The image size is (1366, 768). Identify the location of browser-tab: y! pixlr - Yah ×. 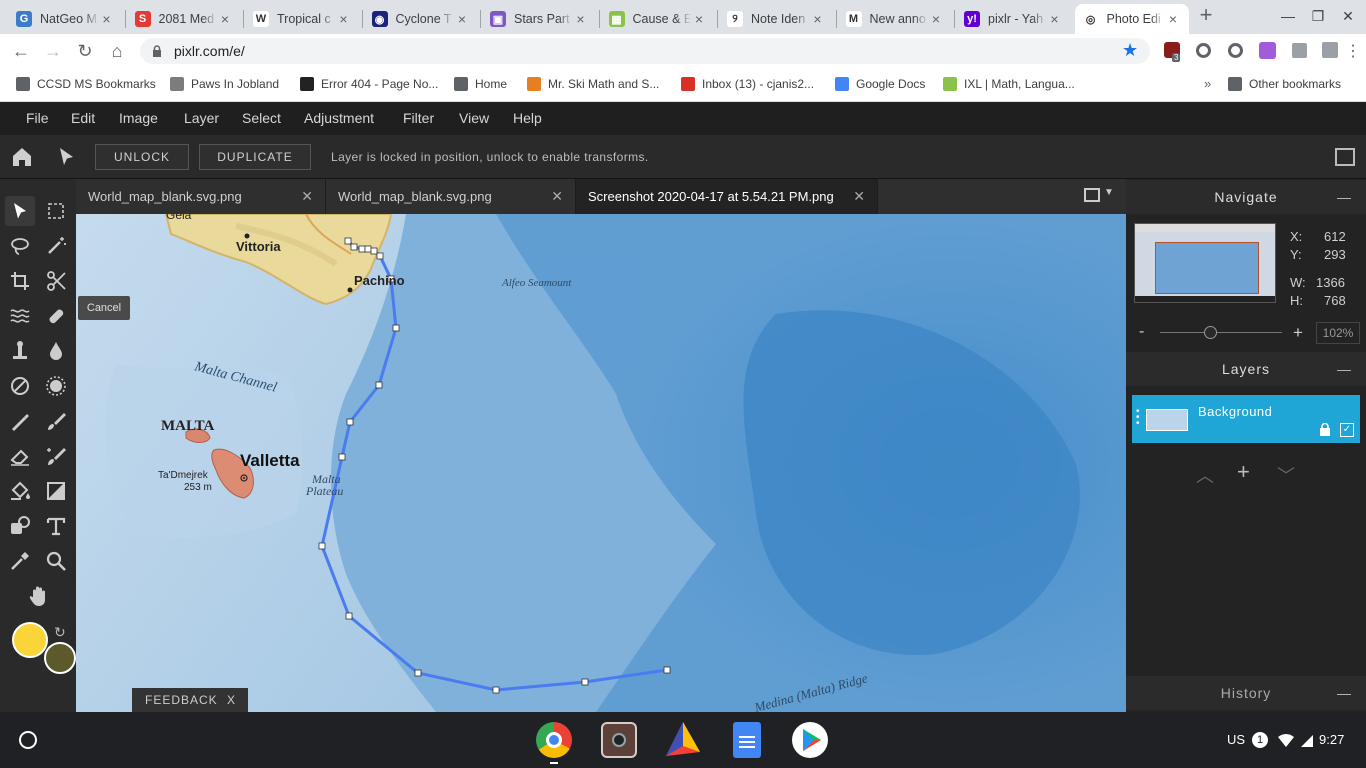
(1013, 19).